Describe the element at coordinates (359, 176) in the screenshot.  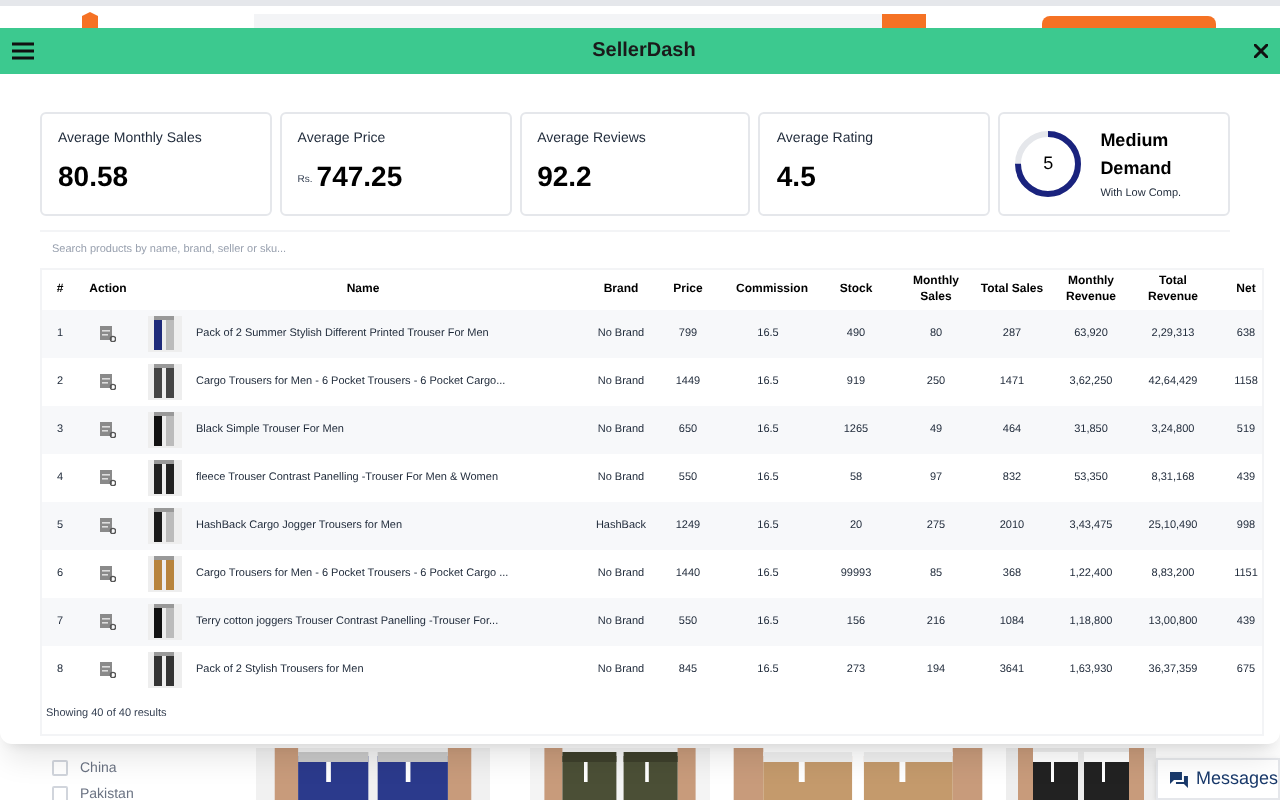
I see `stat-value: 747.25` at that location.